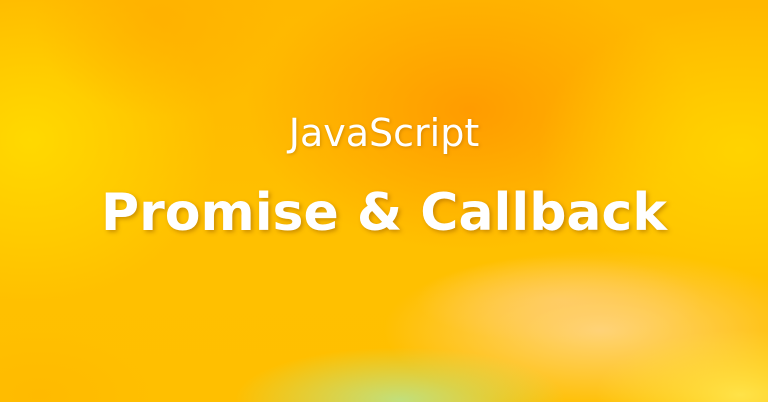 The width and height of the screenshot is (768, 402). Describe the element at coordinates (384, 213) in the screenshot. I see `banner-title: Promise & Callback` at that location.